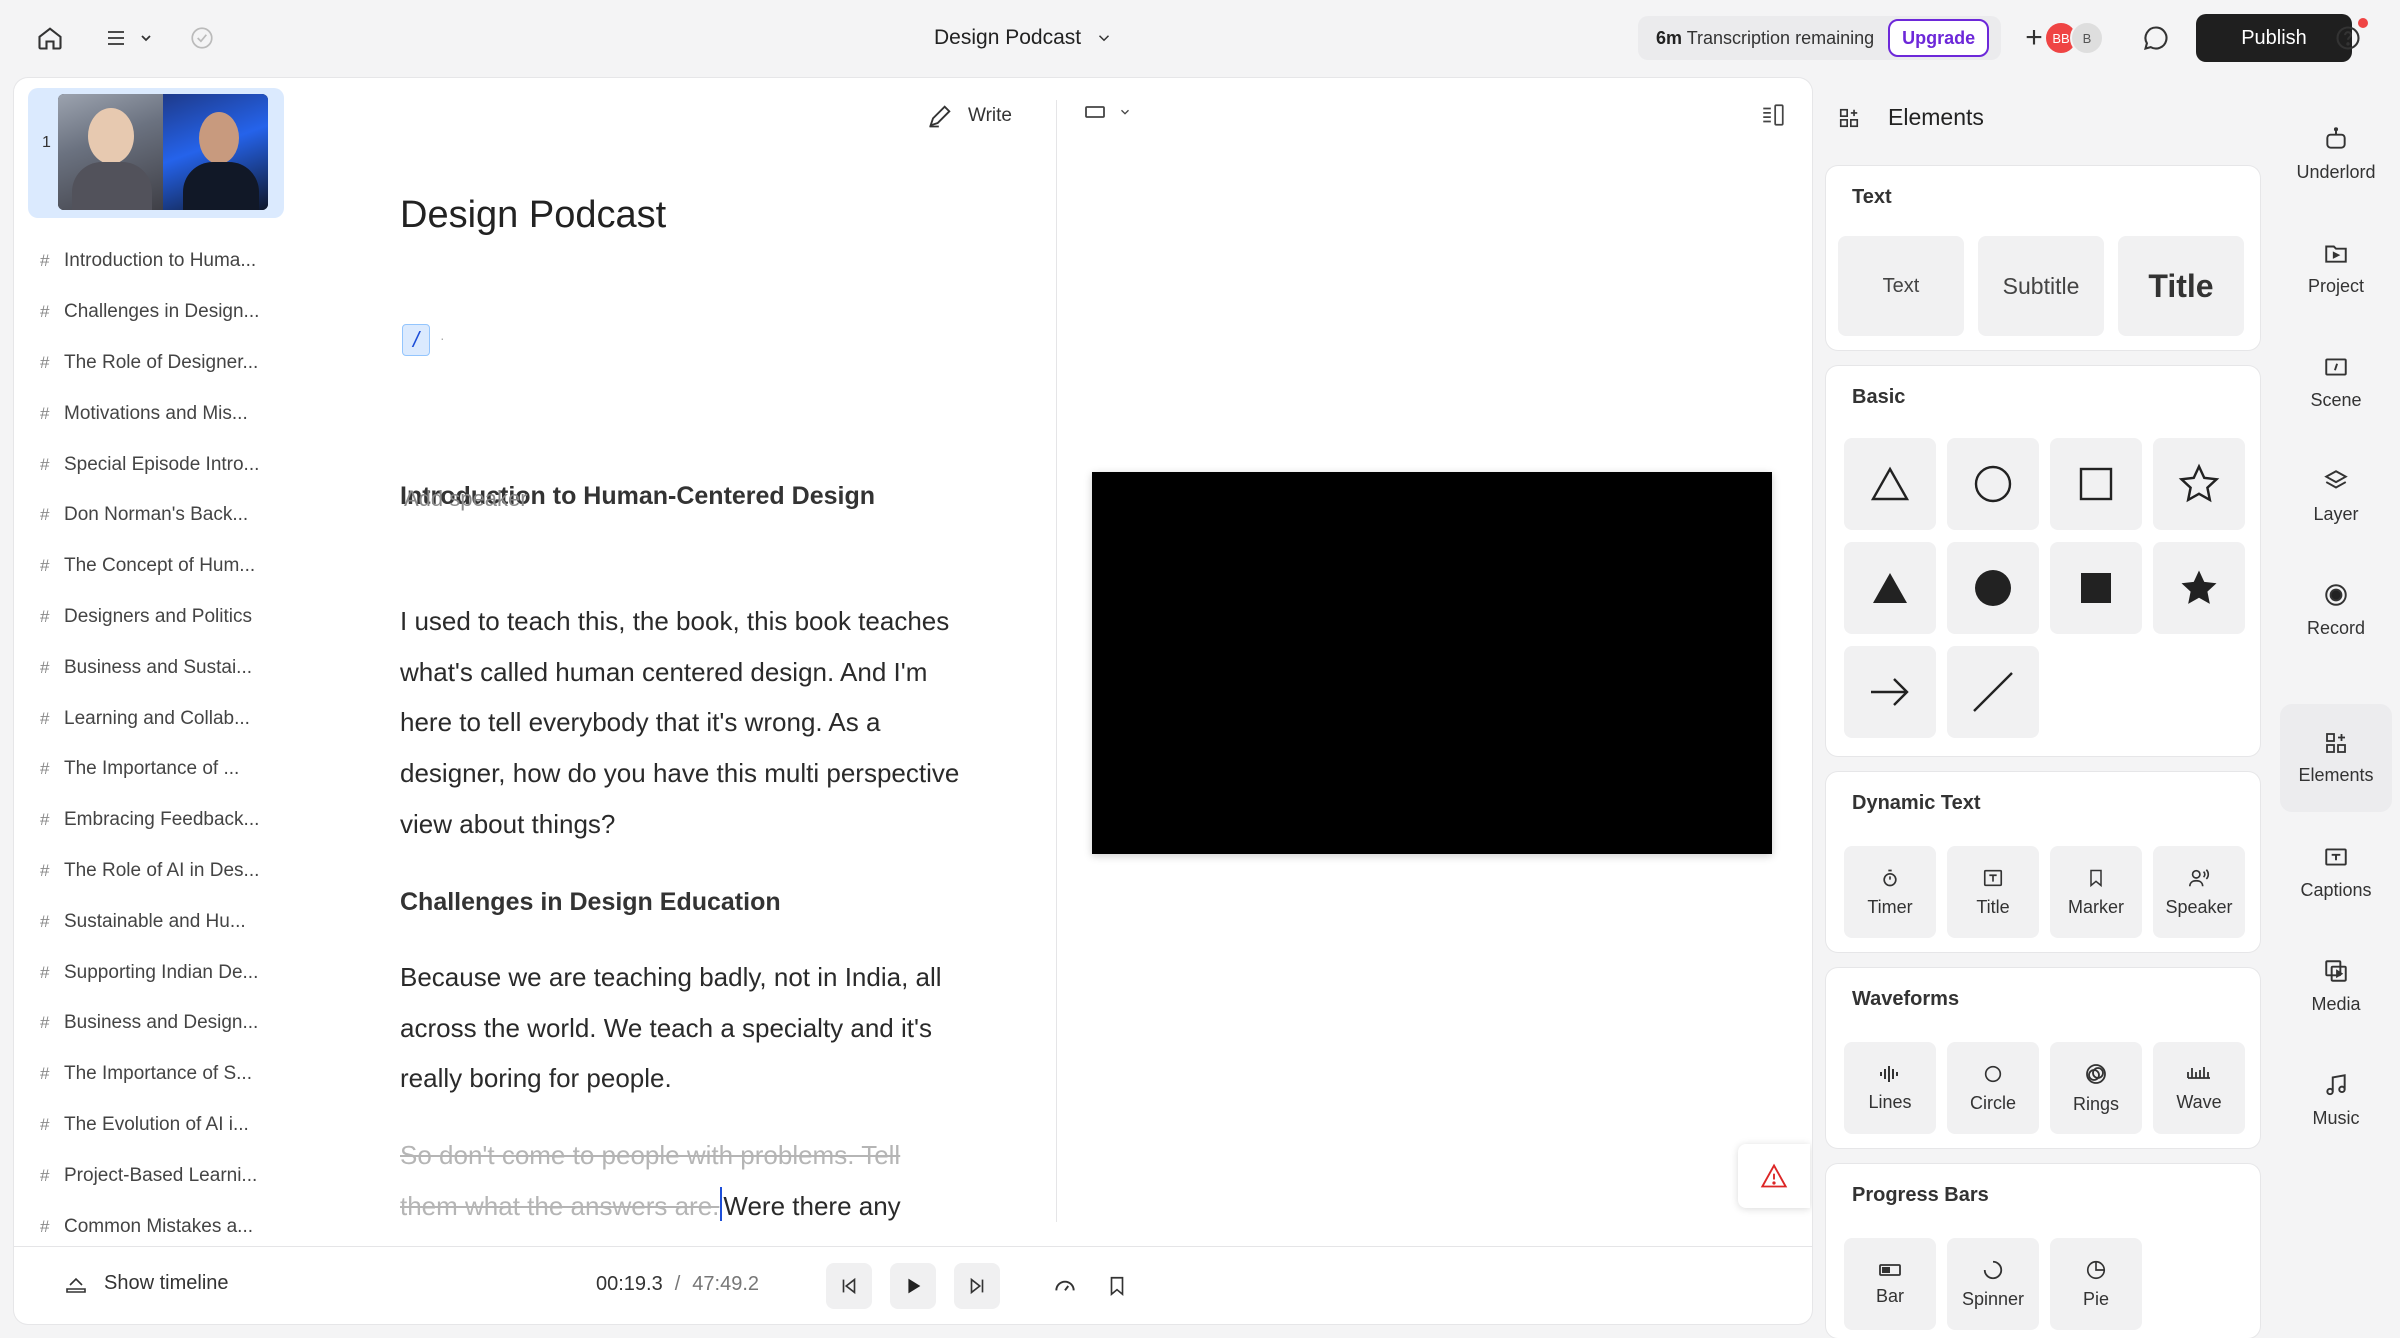  What do you see at coordinates (1890, 1284) in the screenshot?
I see `bar-progress-tile: Bar` at bounding box center [1890, 1284].